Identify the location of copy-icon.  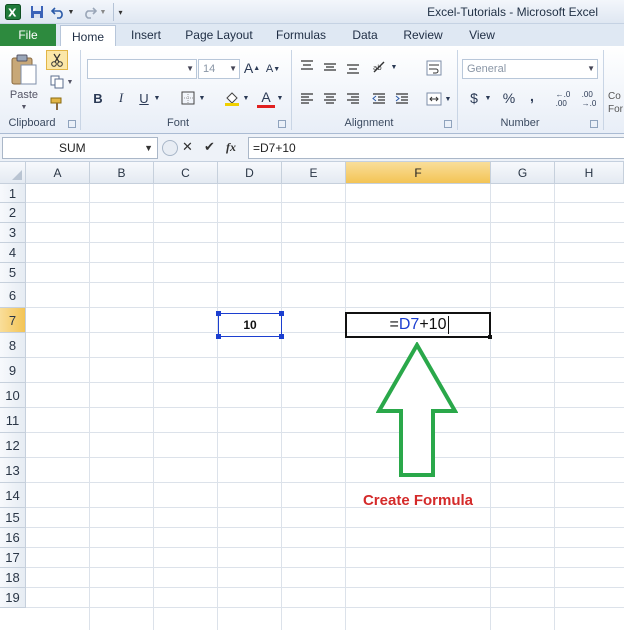
(57, 82).